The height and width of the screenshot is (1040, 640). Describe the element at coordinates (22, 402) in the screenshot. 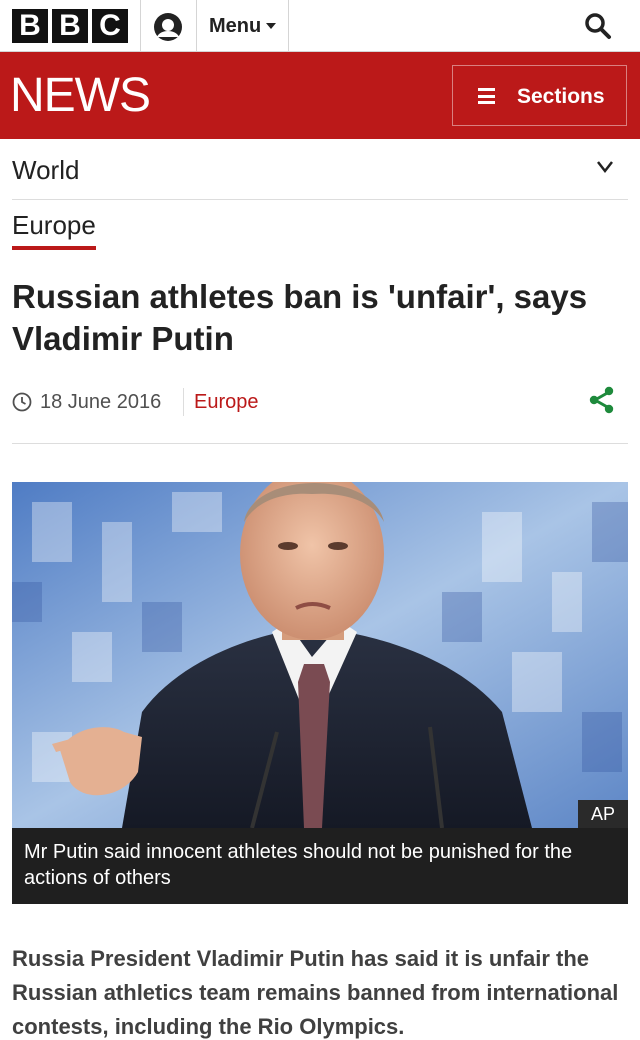

I see `clock-icon` at that location.